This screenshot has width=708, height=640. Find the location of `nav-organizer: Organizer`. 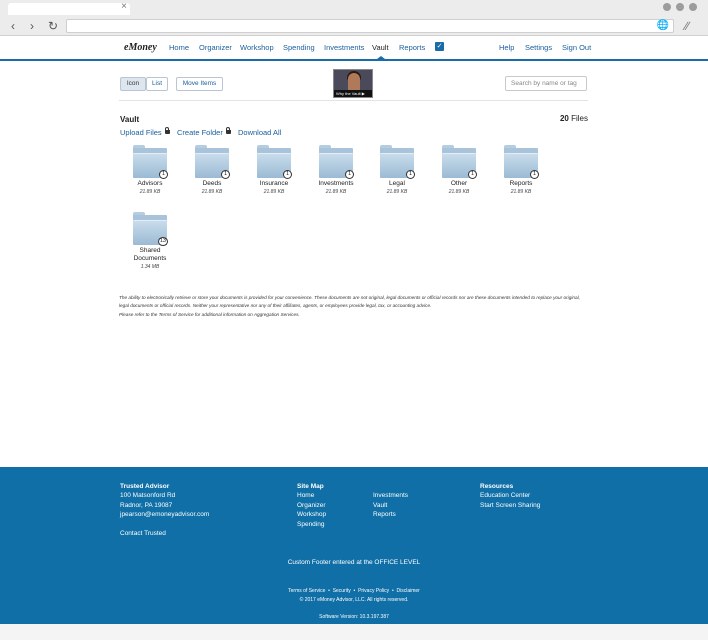

nav-organizer: Organizer is located at coordinates (215, 47).